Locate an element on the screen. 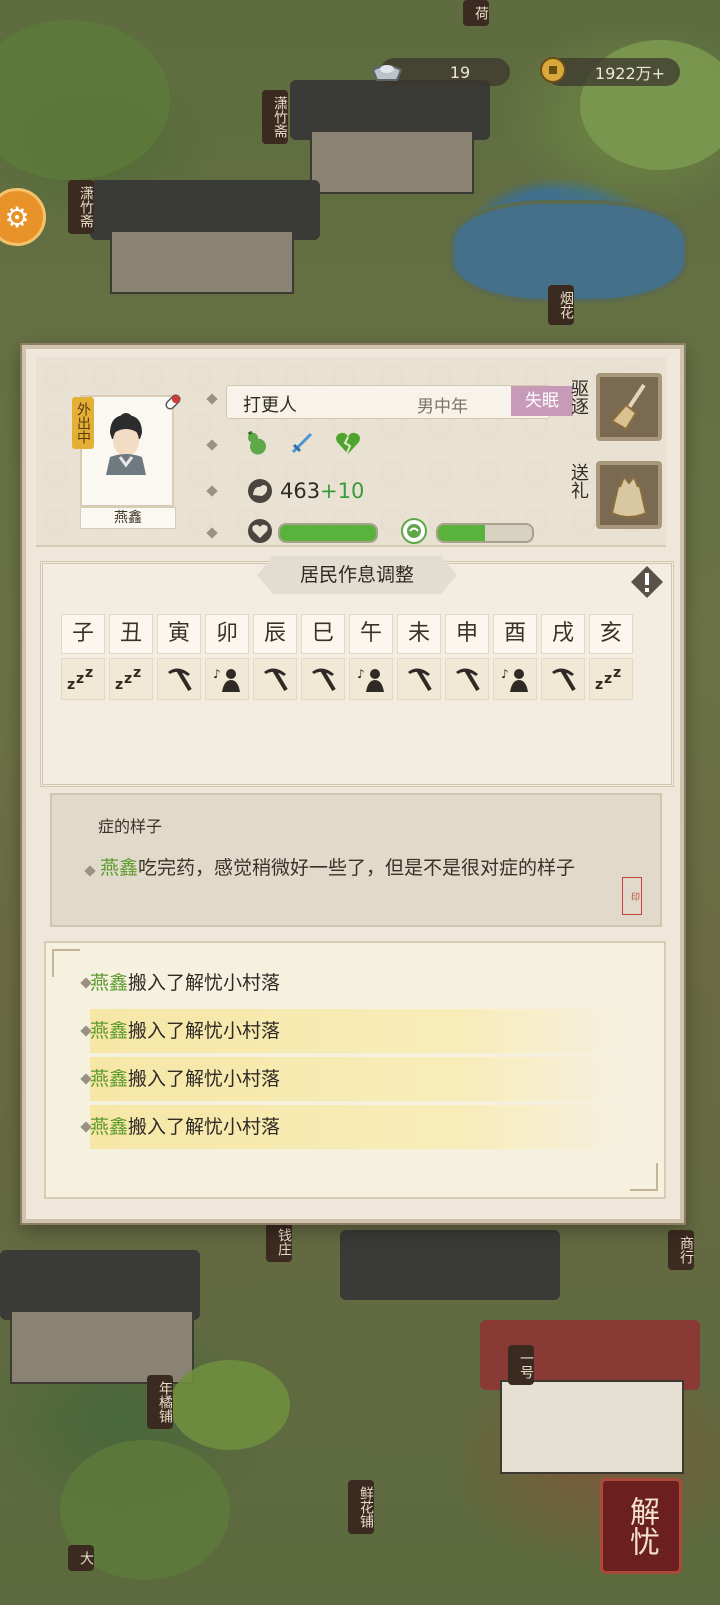 The height and width of the screenshot is (1605, 720). broken-heart-icon is located at coordinates (348, 443).